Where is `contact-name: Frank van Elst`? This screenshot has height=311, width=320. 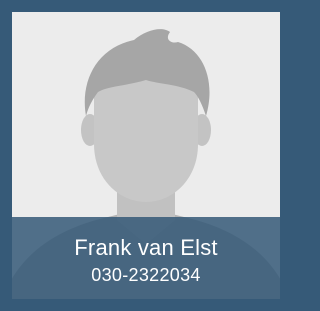 contact-name: Frank van Elst is located at coordinates (146, 247).